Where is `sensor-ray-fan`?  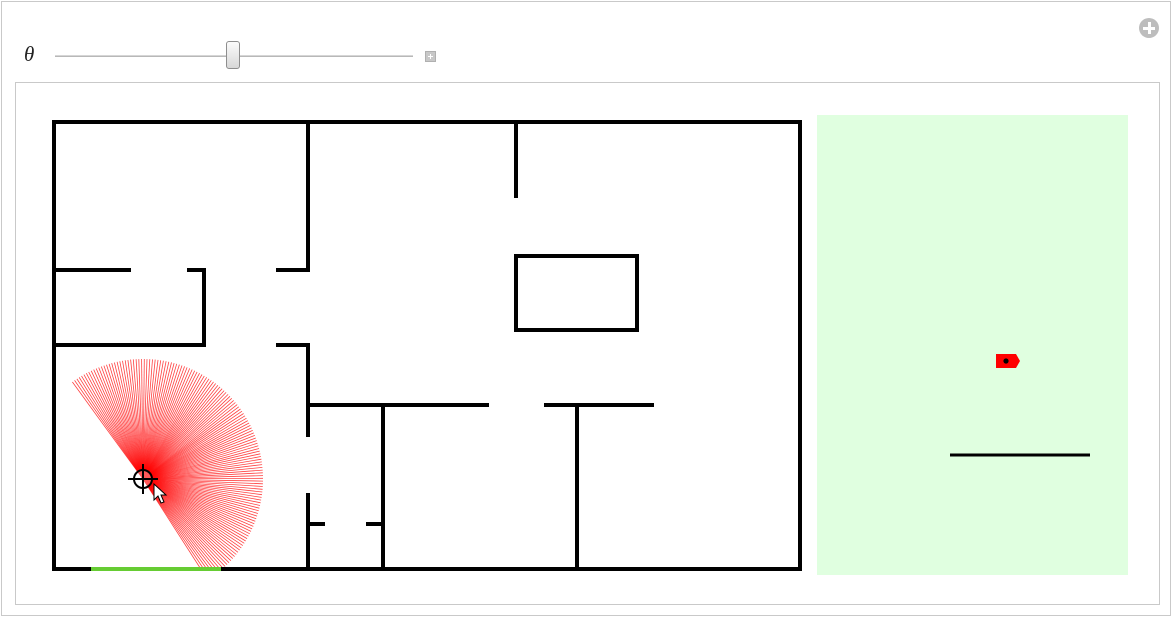 sensor-ray-fan is located at coordinates (168, 464).